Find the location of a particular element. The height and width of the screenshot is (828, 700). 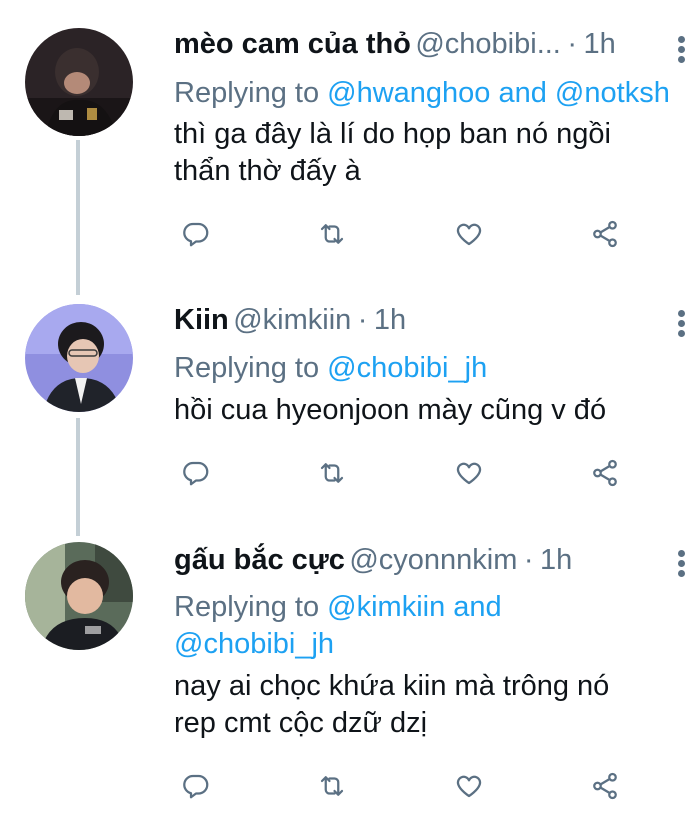

tweet-text-line: nay ai chọc khứa kiin mà trông nó is located at coordinates (392, 686).